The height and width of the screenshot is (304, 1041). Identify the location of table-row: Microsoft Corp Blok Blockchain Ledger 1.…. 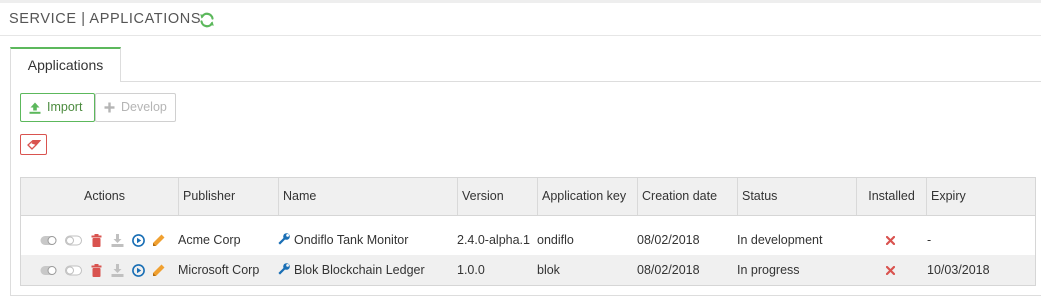
(528, 270).